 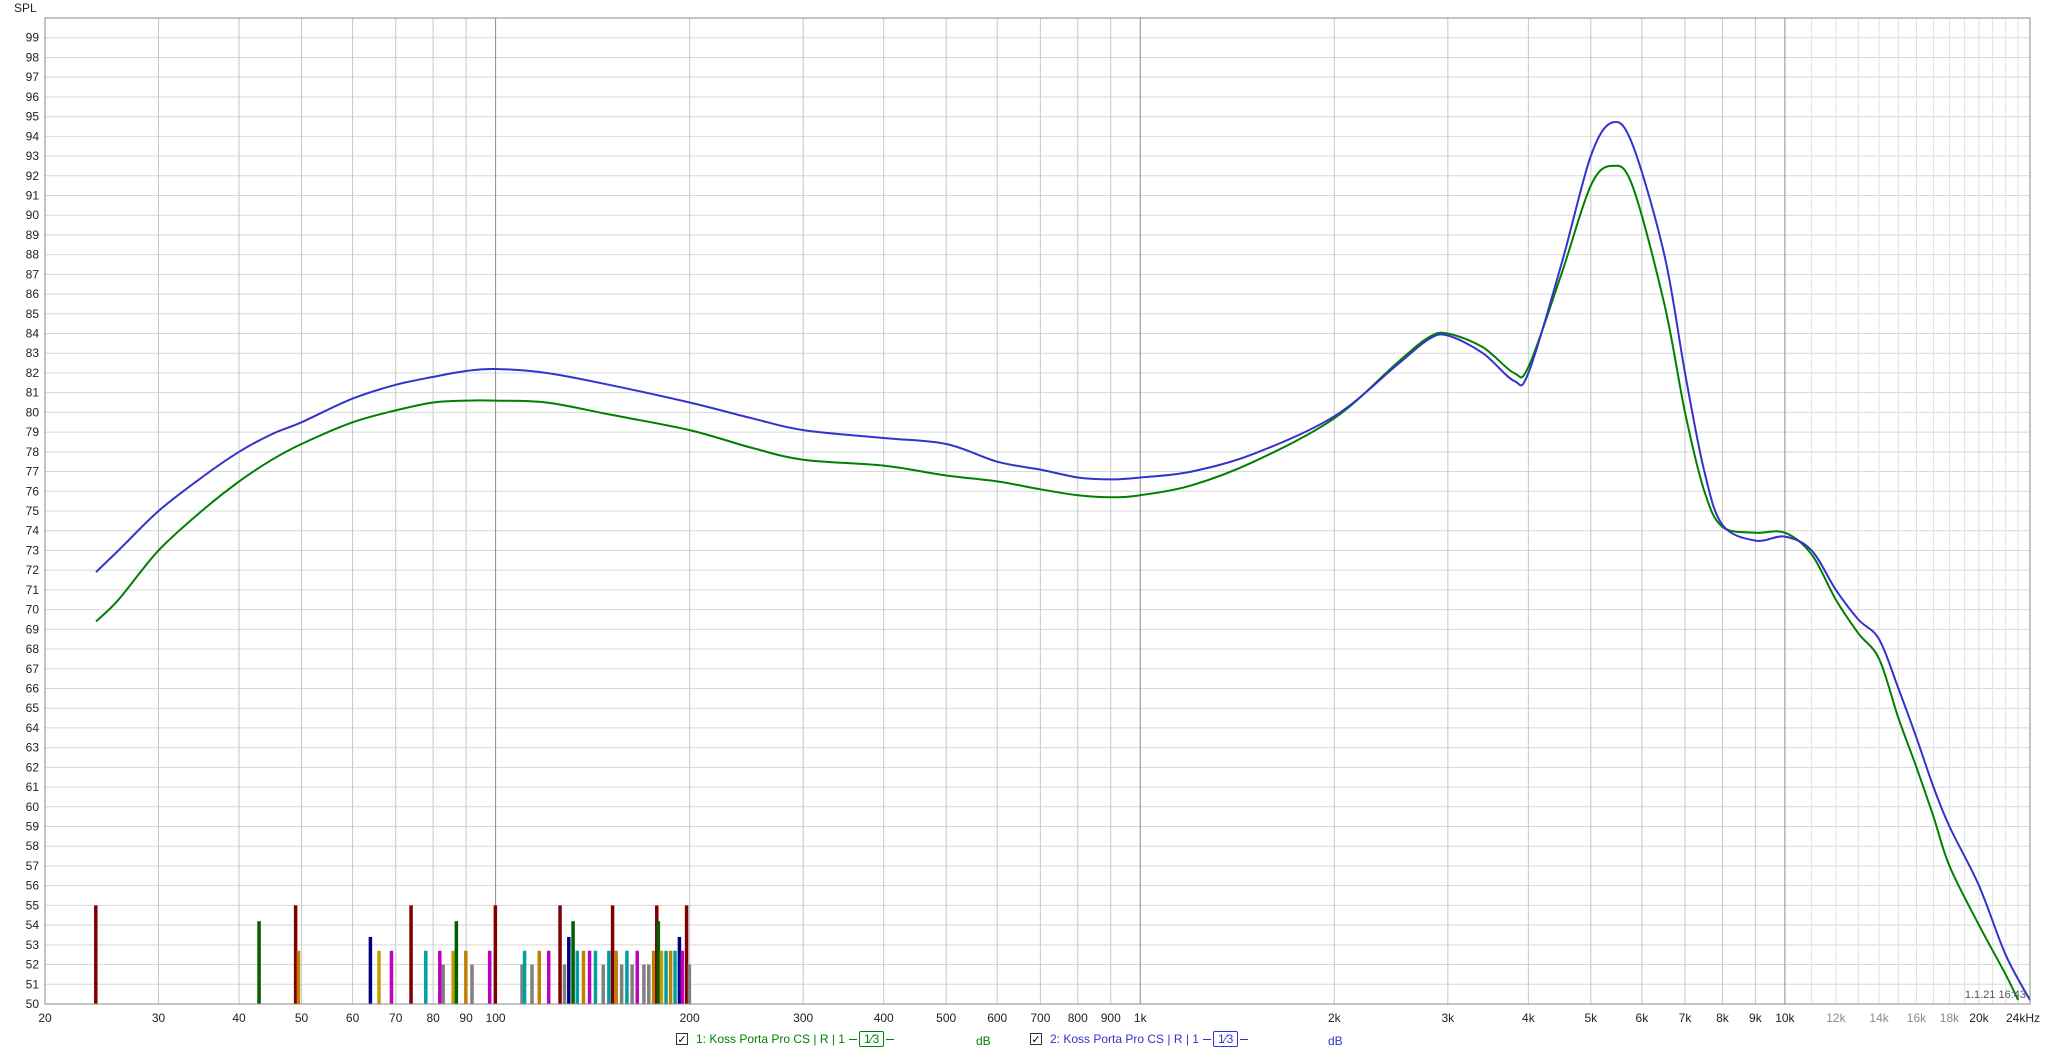 What do you see at coordinates (1124, 1039) in the screenshot?
I see `series-2-label: 2: Koss Porta Pro CS | R | 1` at bounding box center [1124, 1039].